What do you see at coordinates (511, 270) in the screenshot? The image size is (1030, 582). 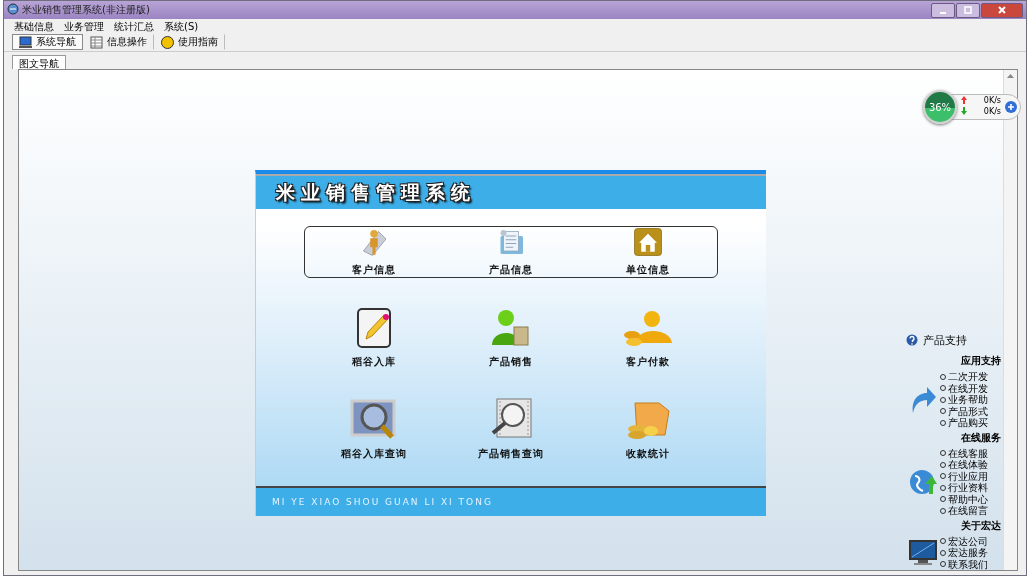 I see `module-label: 产品信息` at bounding box center [511, 270].